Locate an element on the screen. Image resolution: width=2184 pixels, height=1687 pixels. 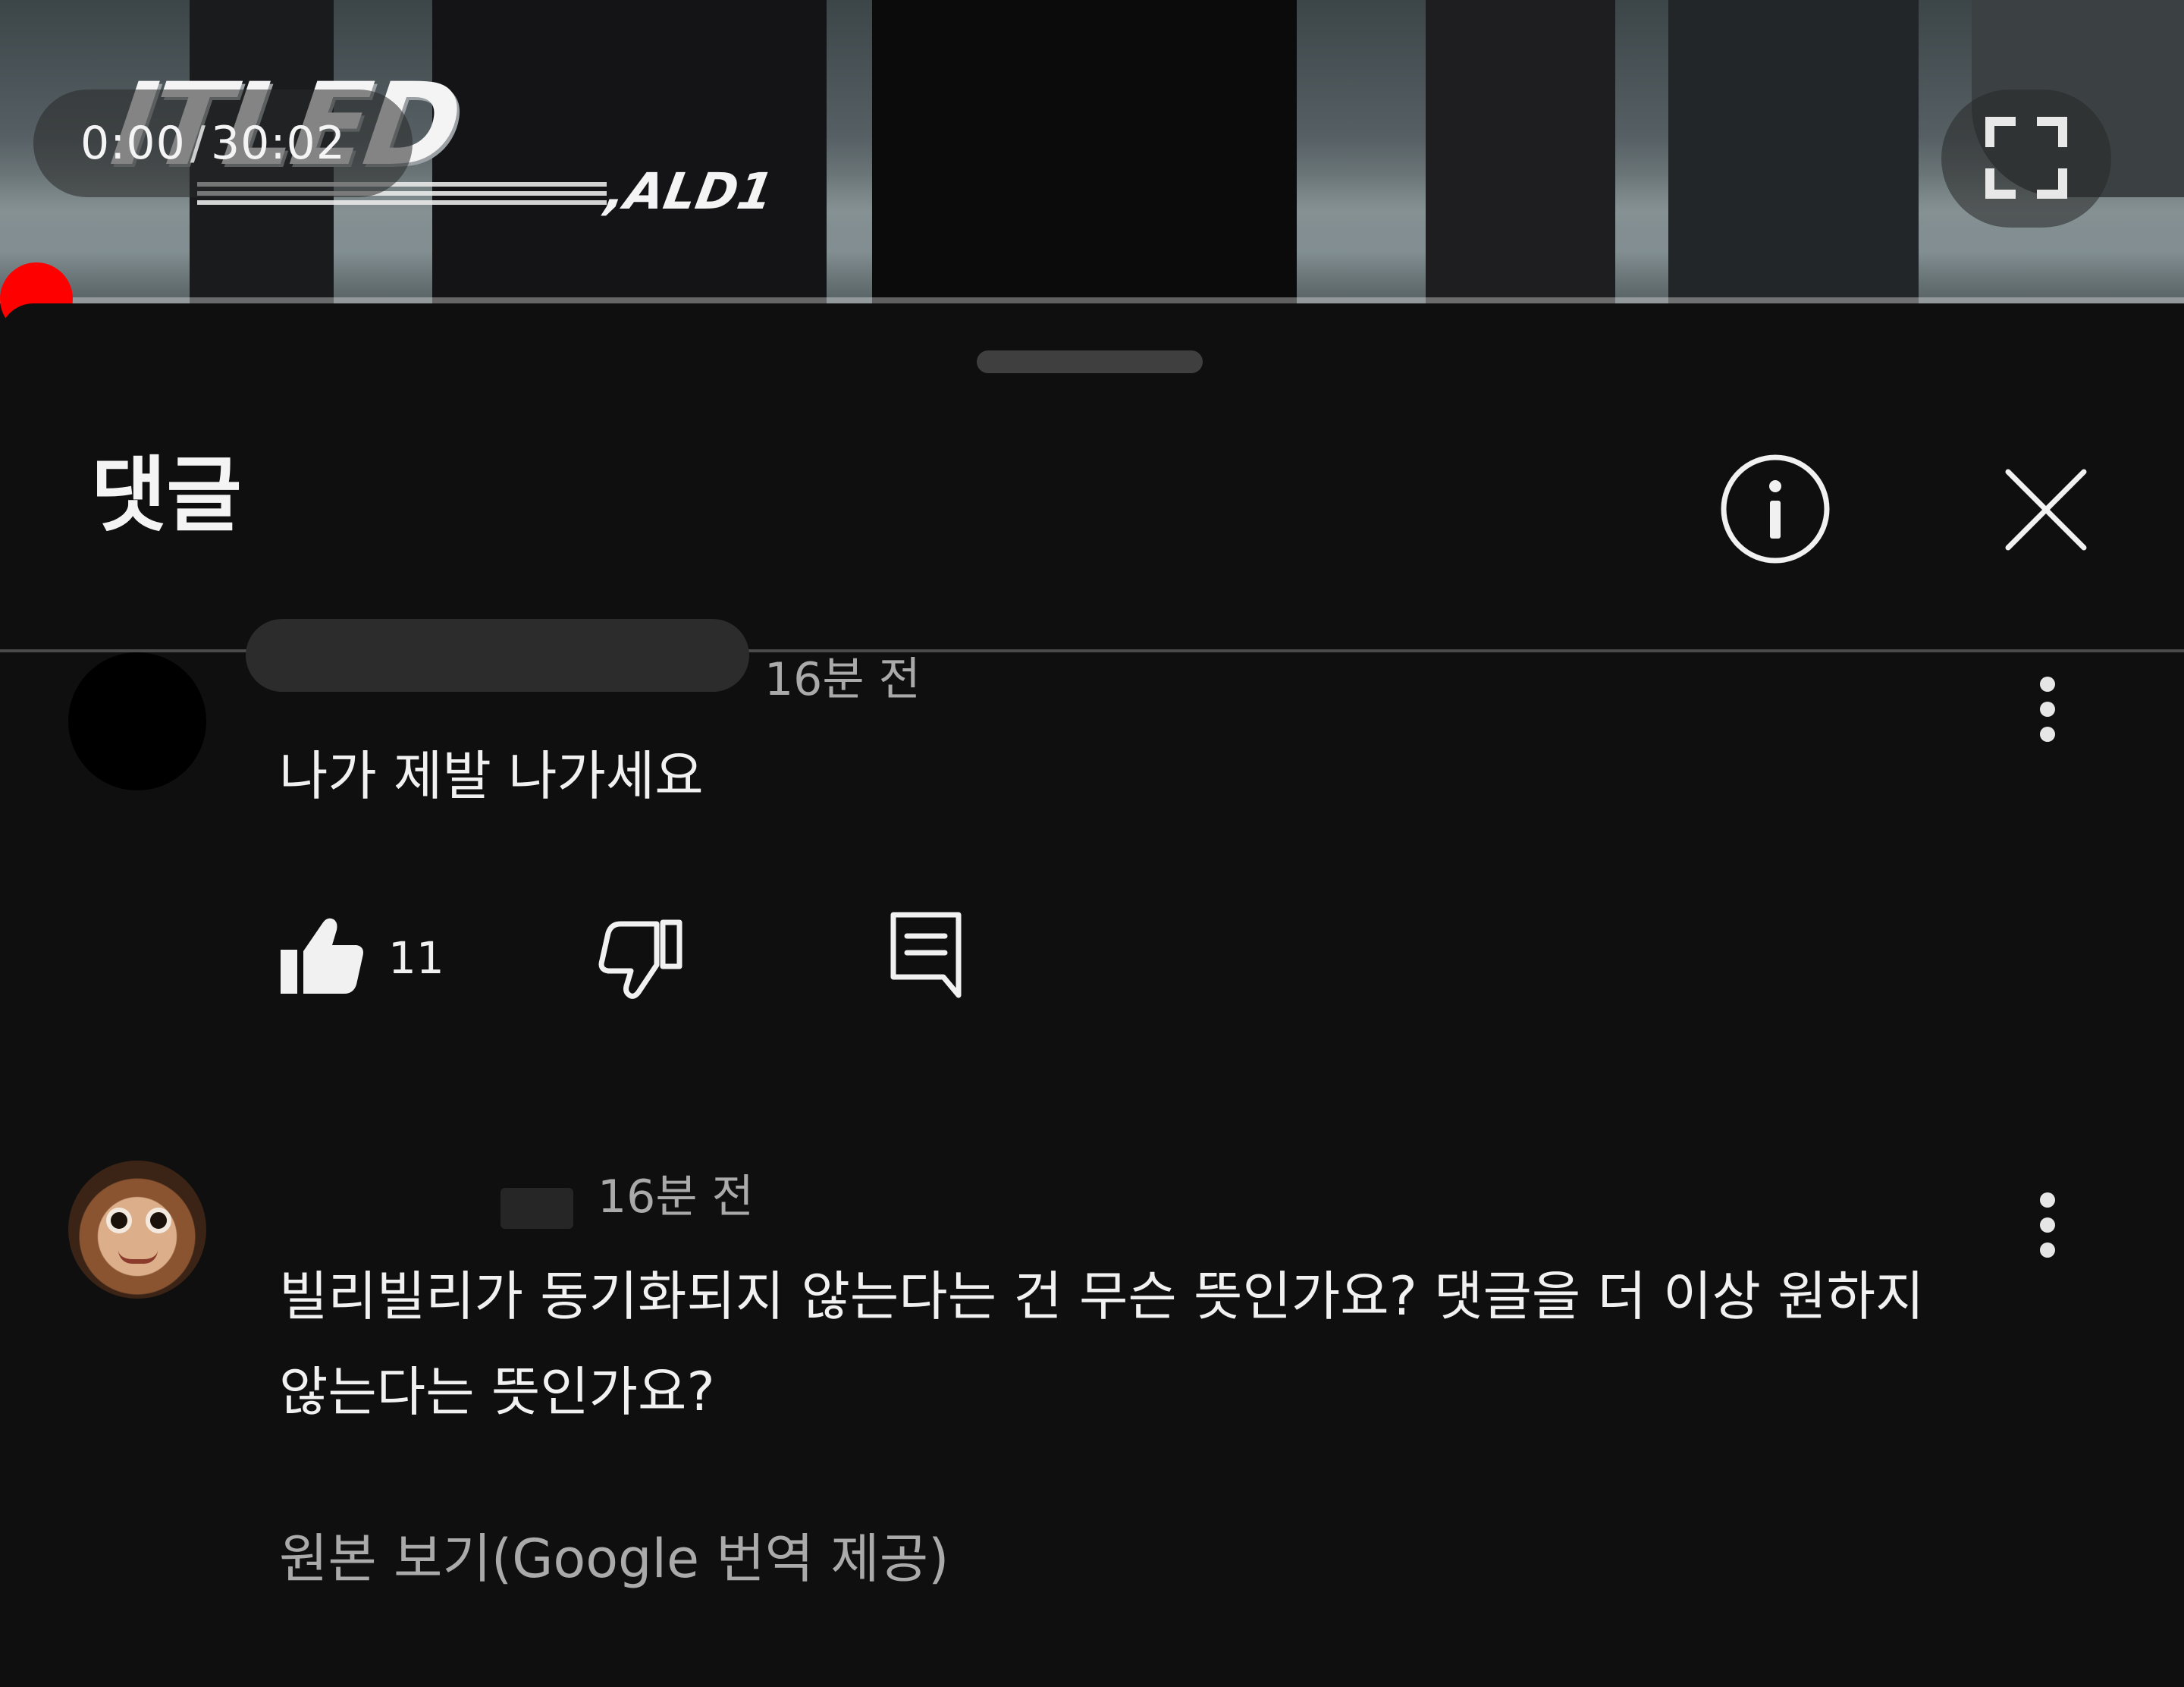
time-display: 0:00 / 30:02 is located at coordinates (223, 143).